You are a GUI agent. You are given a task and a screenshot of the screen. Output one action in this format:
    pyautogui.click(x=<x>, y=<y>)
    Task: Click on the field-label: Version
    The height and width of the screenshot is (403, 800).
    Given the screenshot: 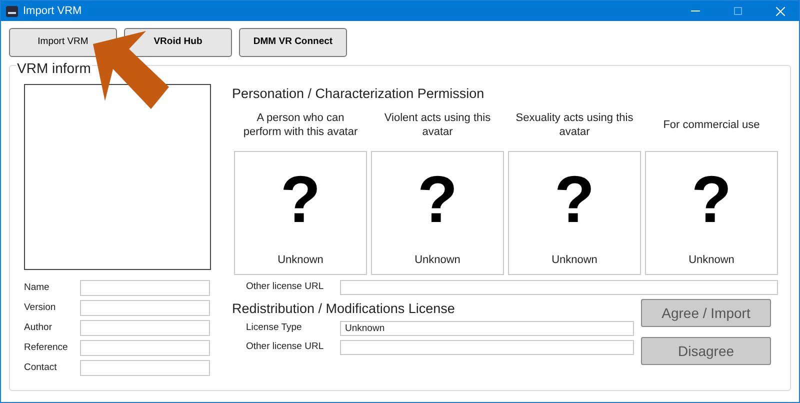 What is the action you would take?
    pyautogui.click(x=40, y=307)
    